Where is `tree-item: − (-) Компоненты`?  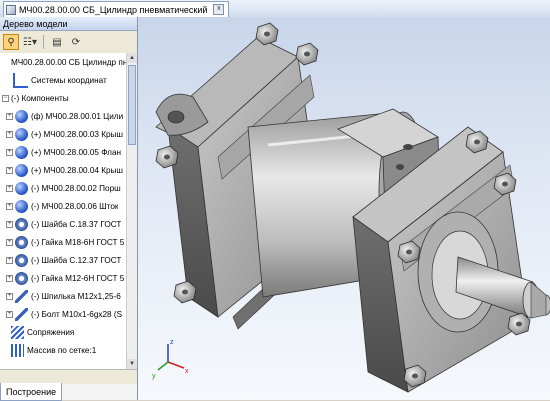 tree-item: − (-) Компоненты is located at coordinates (63, 98).